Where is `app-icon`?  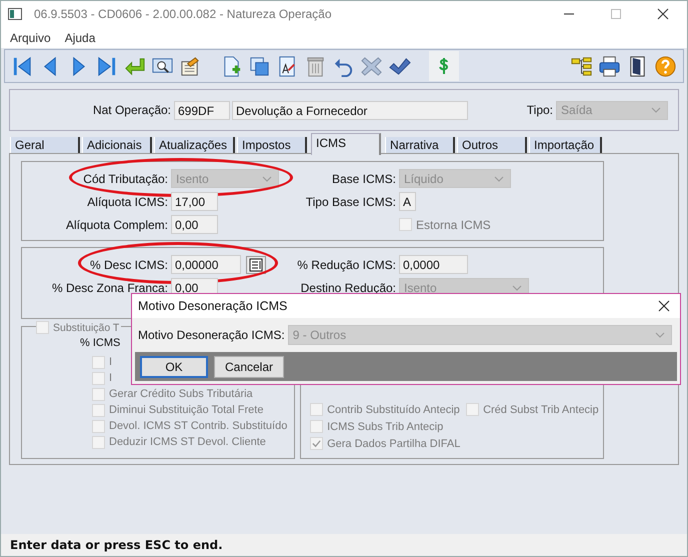
app-icon is located at coordinates (15, 14).